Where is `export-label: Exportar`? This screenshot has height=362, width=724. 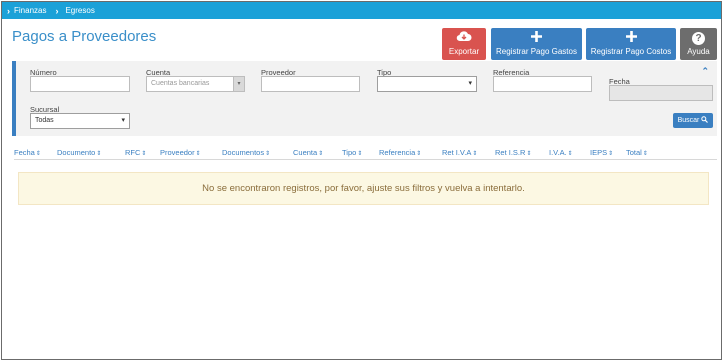 export-label: Exportar is located at coordinates (464, 51).